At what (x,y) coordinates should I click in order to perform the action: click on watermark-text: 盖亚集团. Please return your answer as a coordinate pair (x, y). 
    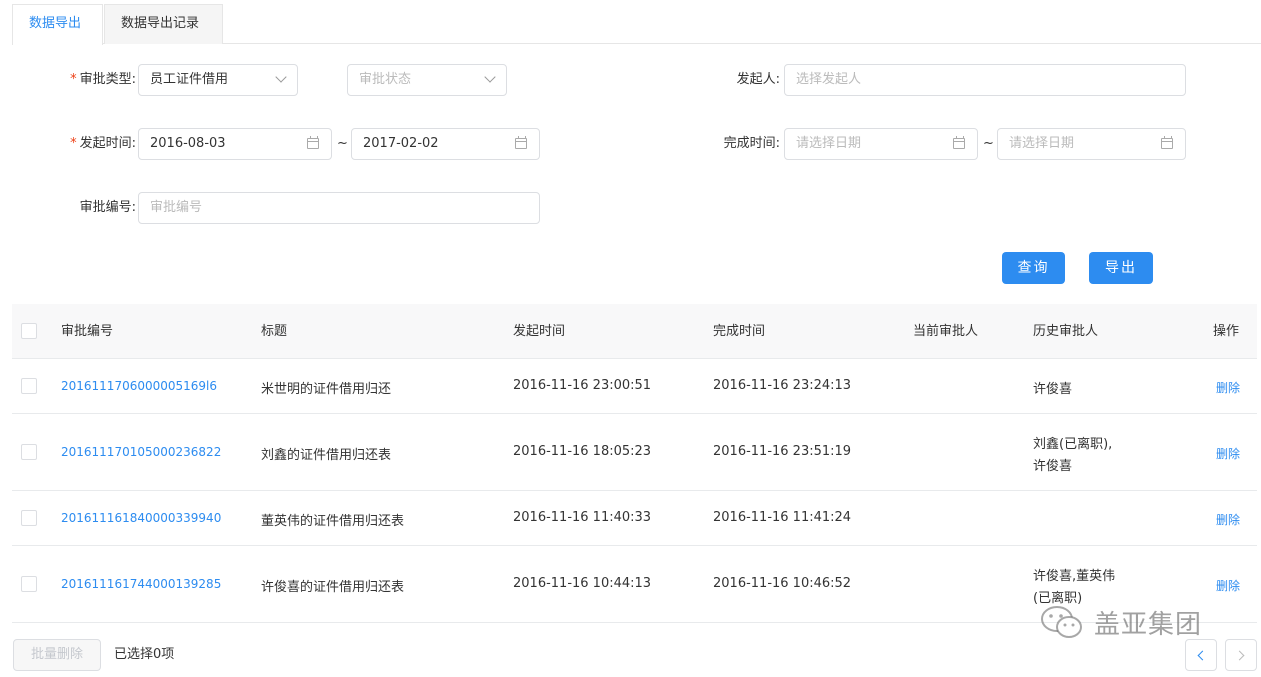
    Looking at the image, I should click on (1148, 624).